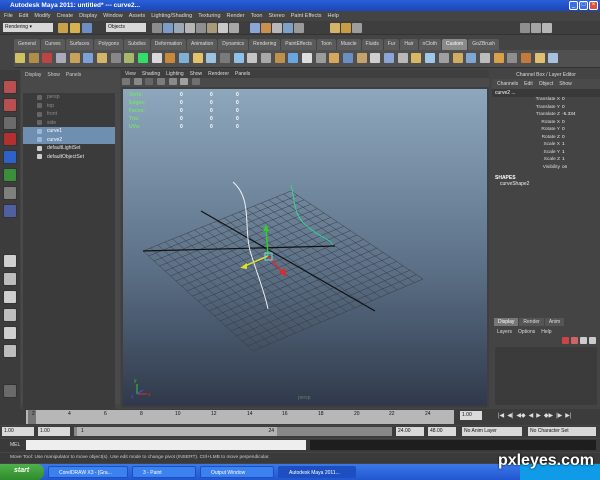 Image resolution: width=600 pixels, height=480 pixels. I want to click on channel-menu-channels: Channels, so click(507, 84).